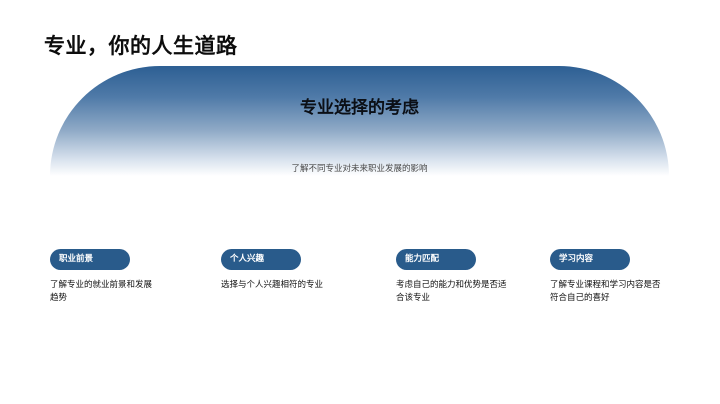 The width and height of the screenshot is (720, 404). Describe the element at coordinates (359, 169) in the screenshot. I see `hero-subtitle: 了解不同专业对未来职业发展的影响` at that location.